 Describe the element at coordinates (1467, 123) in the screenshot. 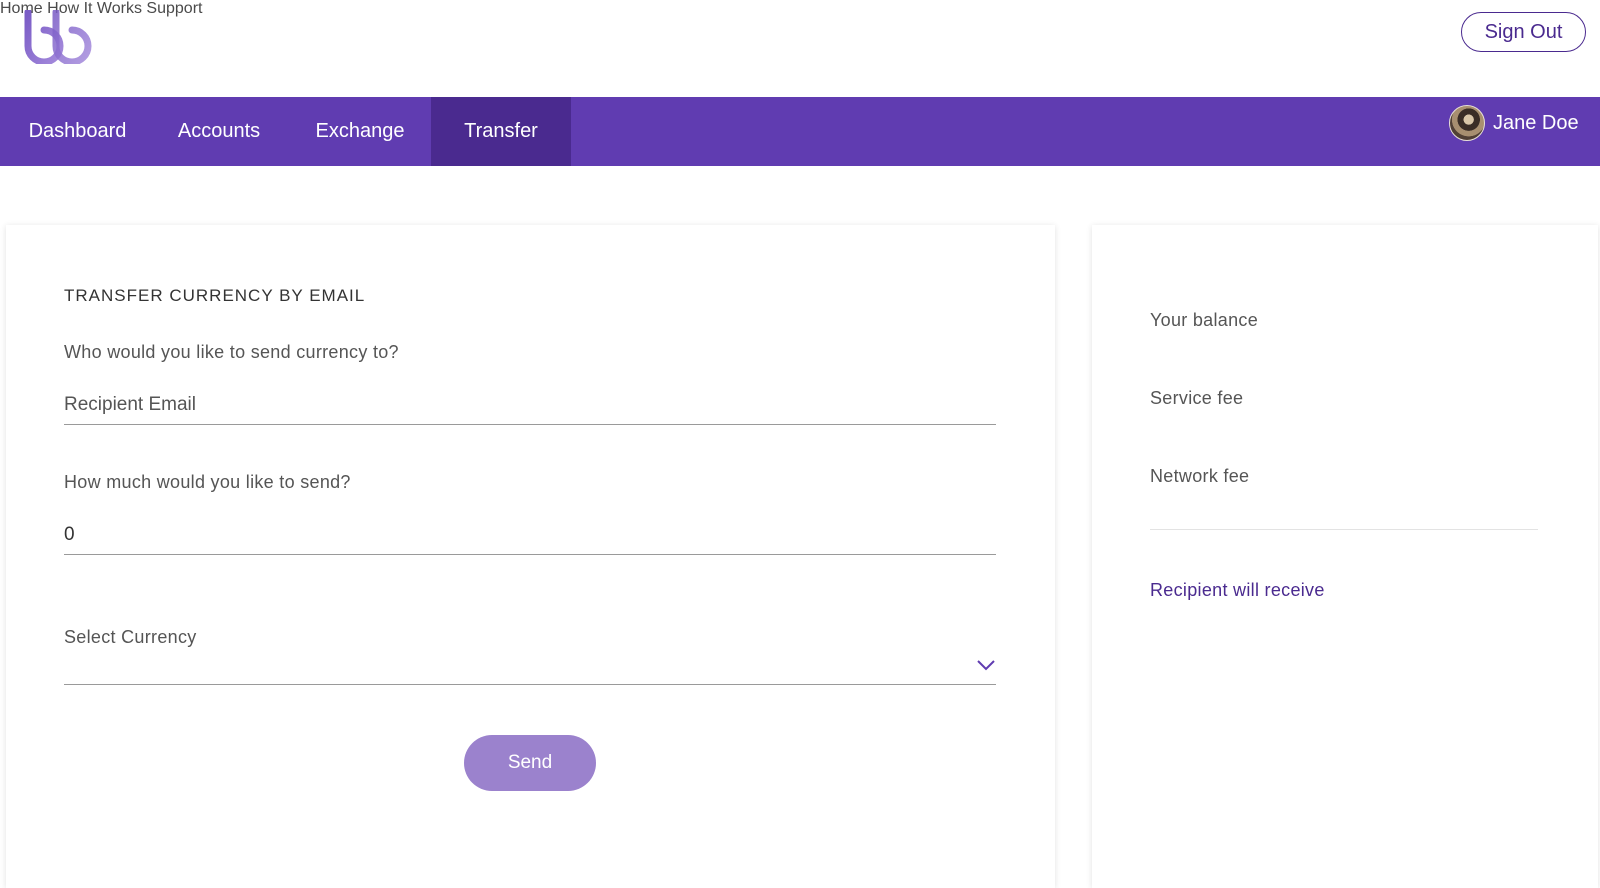

I see `avatar` at that location.